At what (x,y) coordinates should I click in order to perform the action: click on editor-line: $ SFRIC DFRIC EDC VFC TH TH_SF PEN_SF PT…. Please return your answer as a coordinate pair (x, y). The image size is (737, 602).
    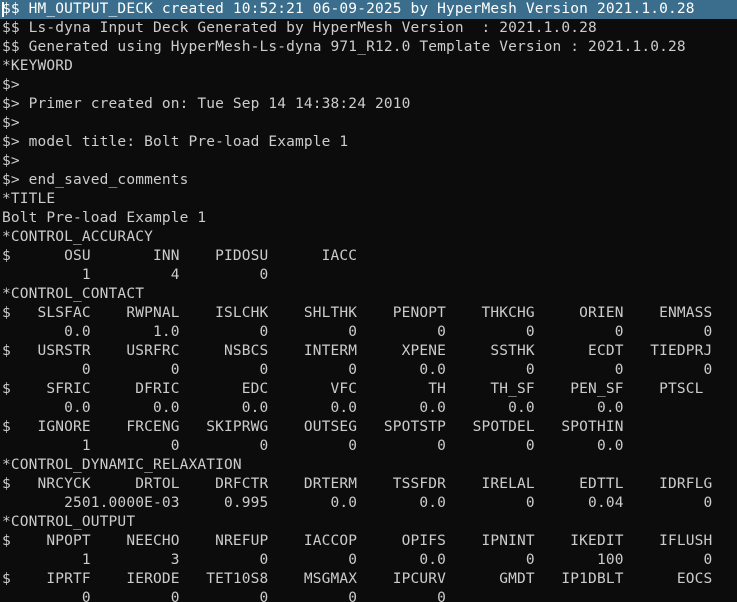
    Looking at the image, I should click on (368, 389).